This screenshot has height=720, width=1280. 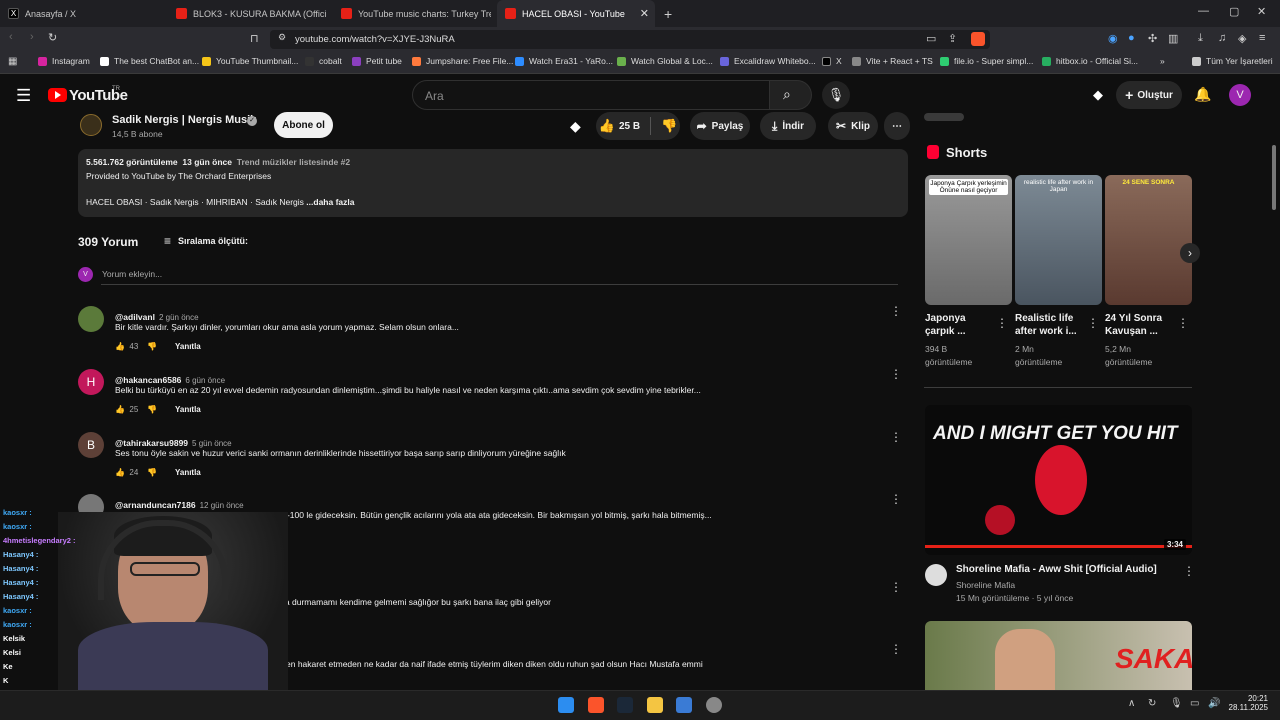 I want to click on sort-button: ≡ Sıralama ölçütü:, so click(x=206, y=241).